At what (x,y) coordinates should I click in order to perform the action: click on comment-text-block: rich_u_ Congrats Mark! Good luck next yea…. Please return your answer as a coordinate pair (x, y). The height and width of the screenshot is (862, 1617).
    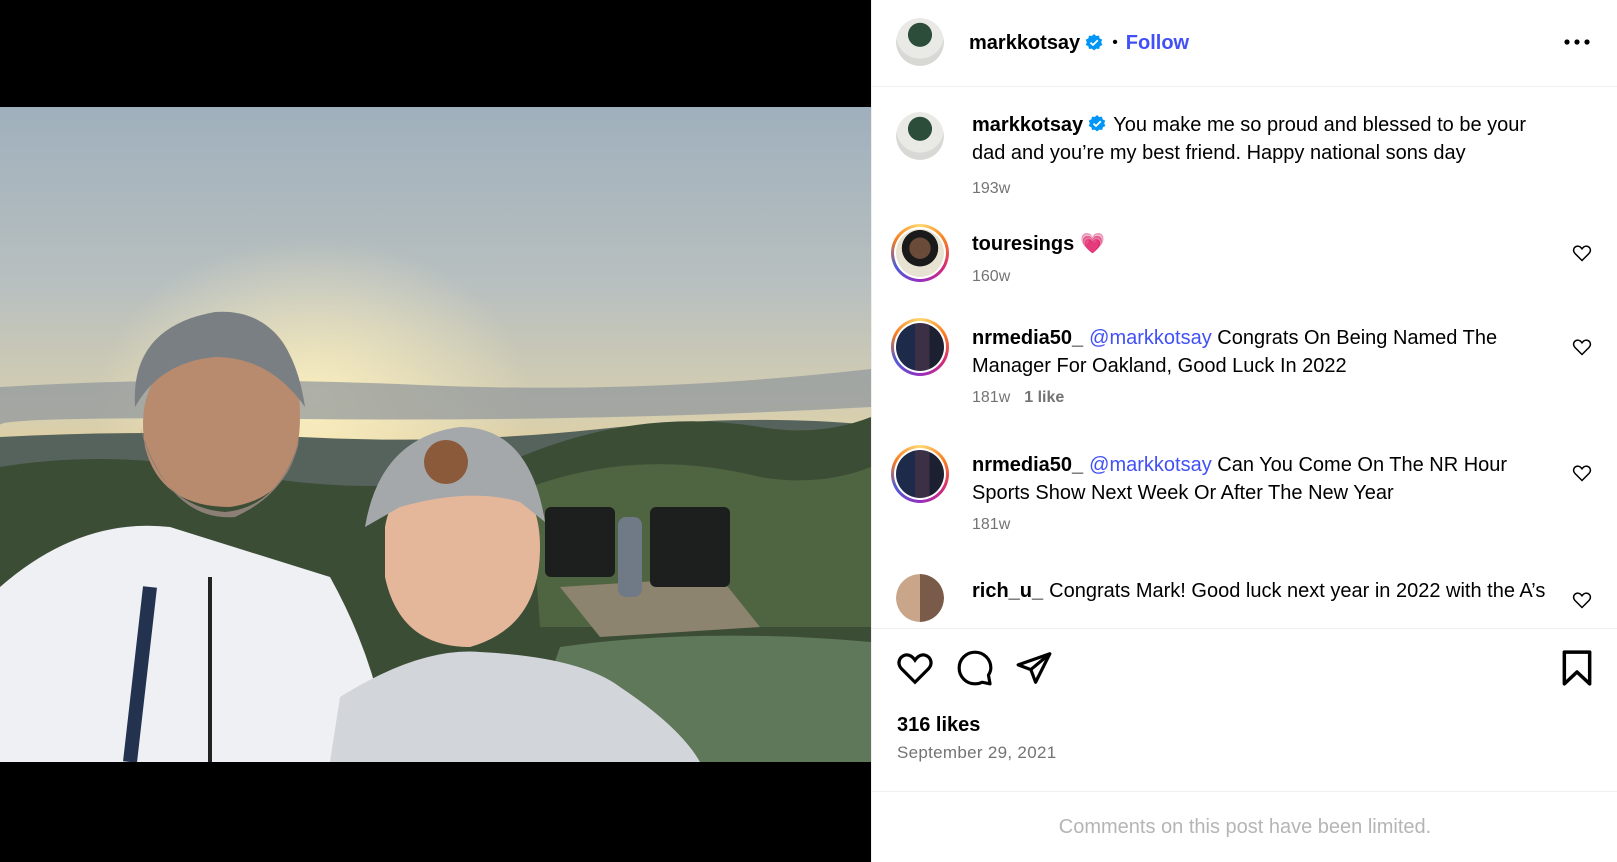
    Looking at the image, I should click on (1267, 591).